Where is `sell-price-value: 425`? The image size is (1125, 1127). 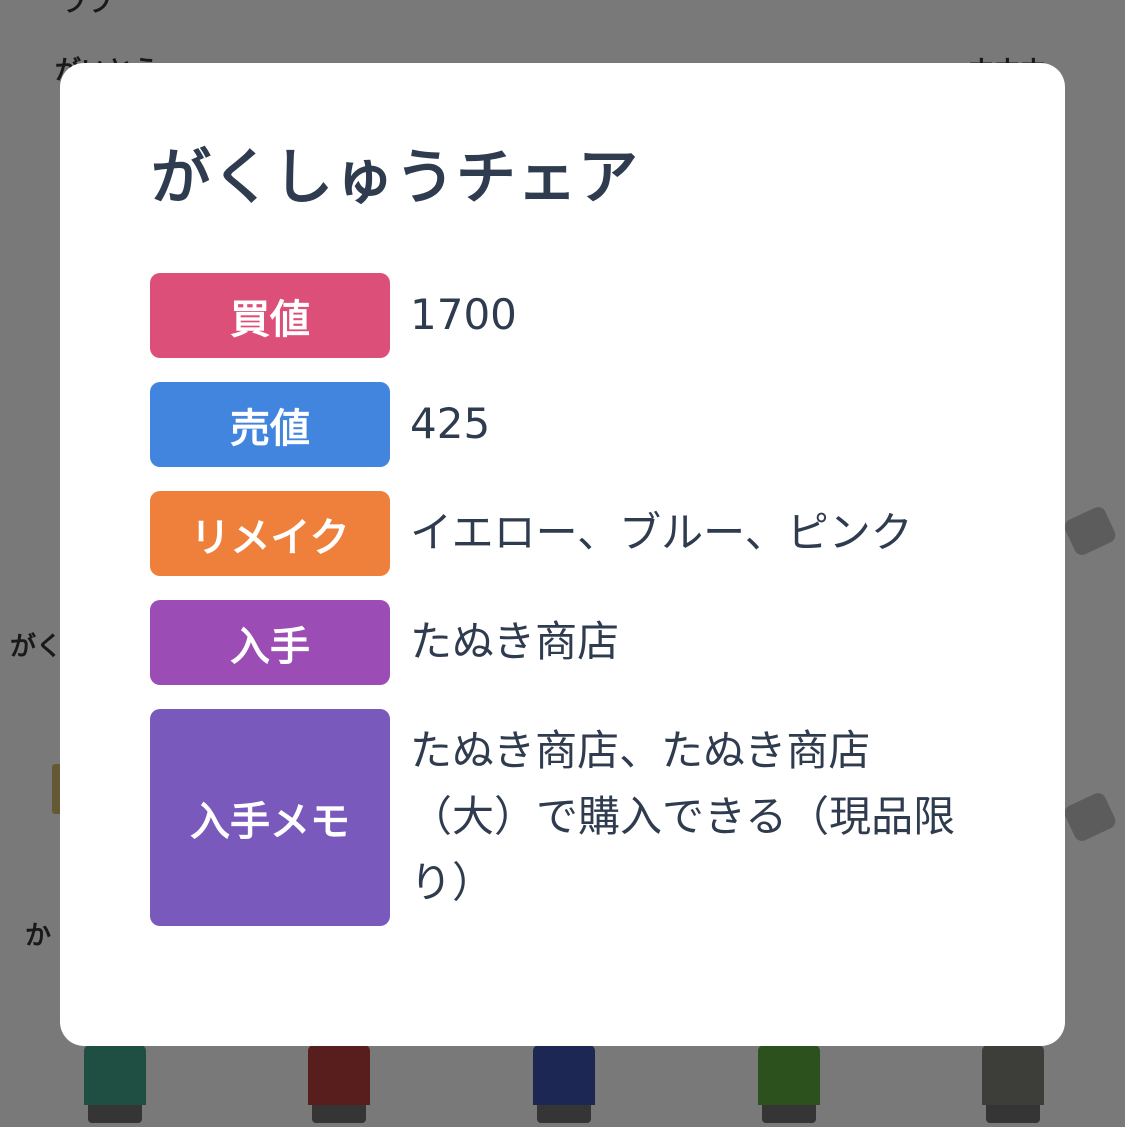
sell-price-value: 425 is located at coordinates (450, 423).